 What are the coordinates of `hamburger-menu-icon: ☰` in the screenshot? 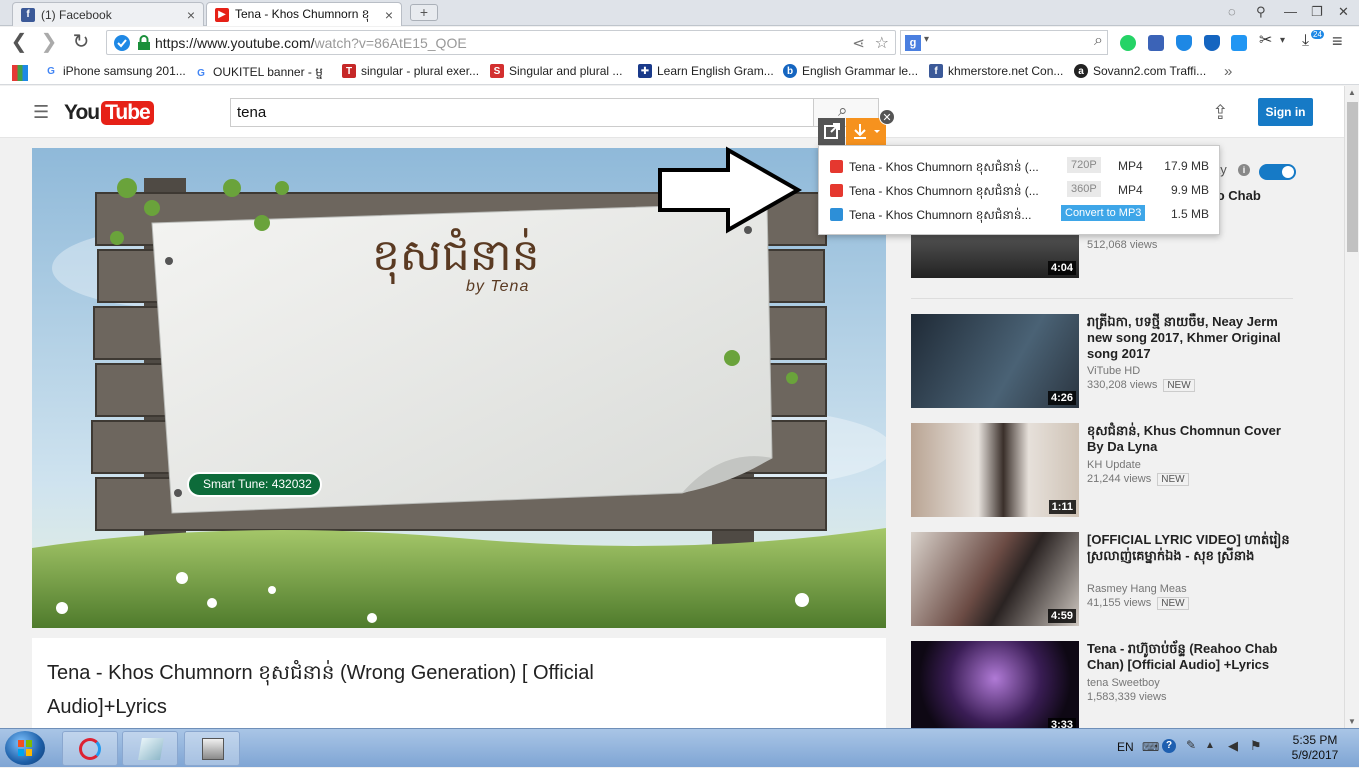 It's located at (41, 112).